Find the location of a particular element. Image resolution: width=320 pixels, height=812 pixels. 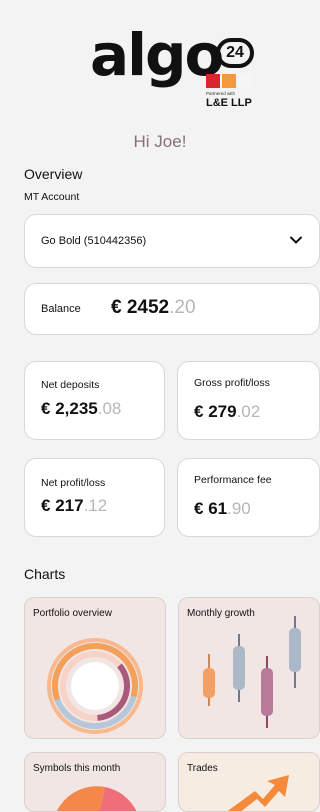

balance-value: € 2452.20 is located at coordinates (153, 307).